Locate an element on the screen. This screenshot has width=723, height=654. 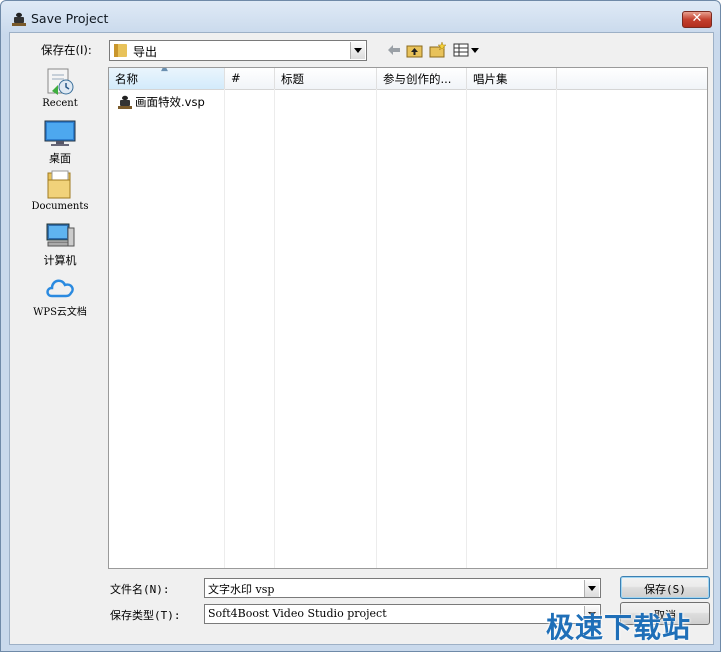
column-header-label: 名称 is located at coordinates (126, 79).